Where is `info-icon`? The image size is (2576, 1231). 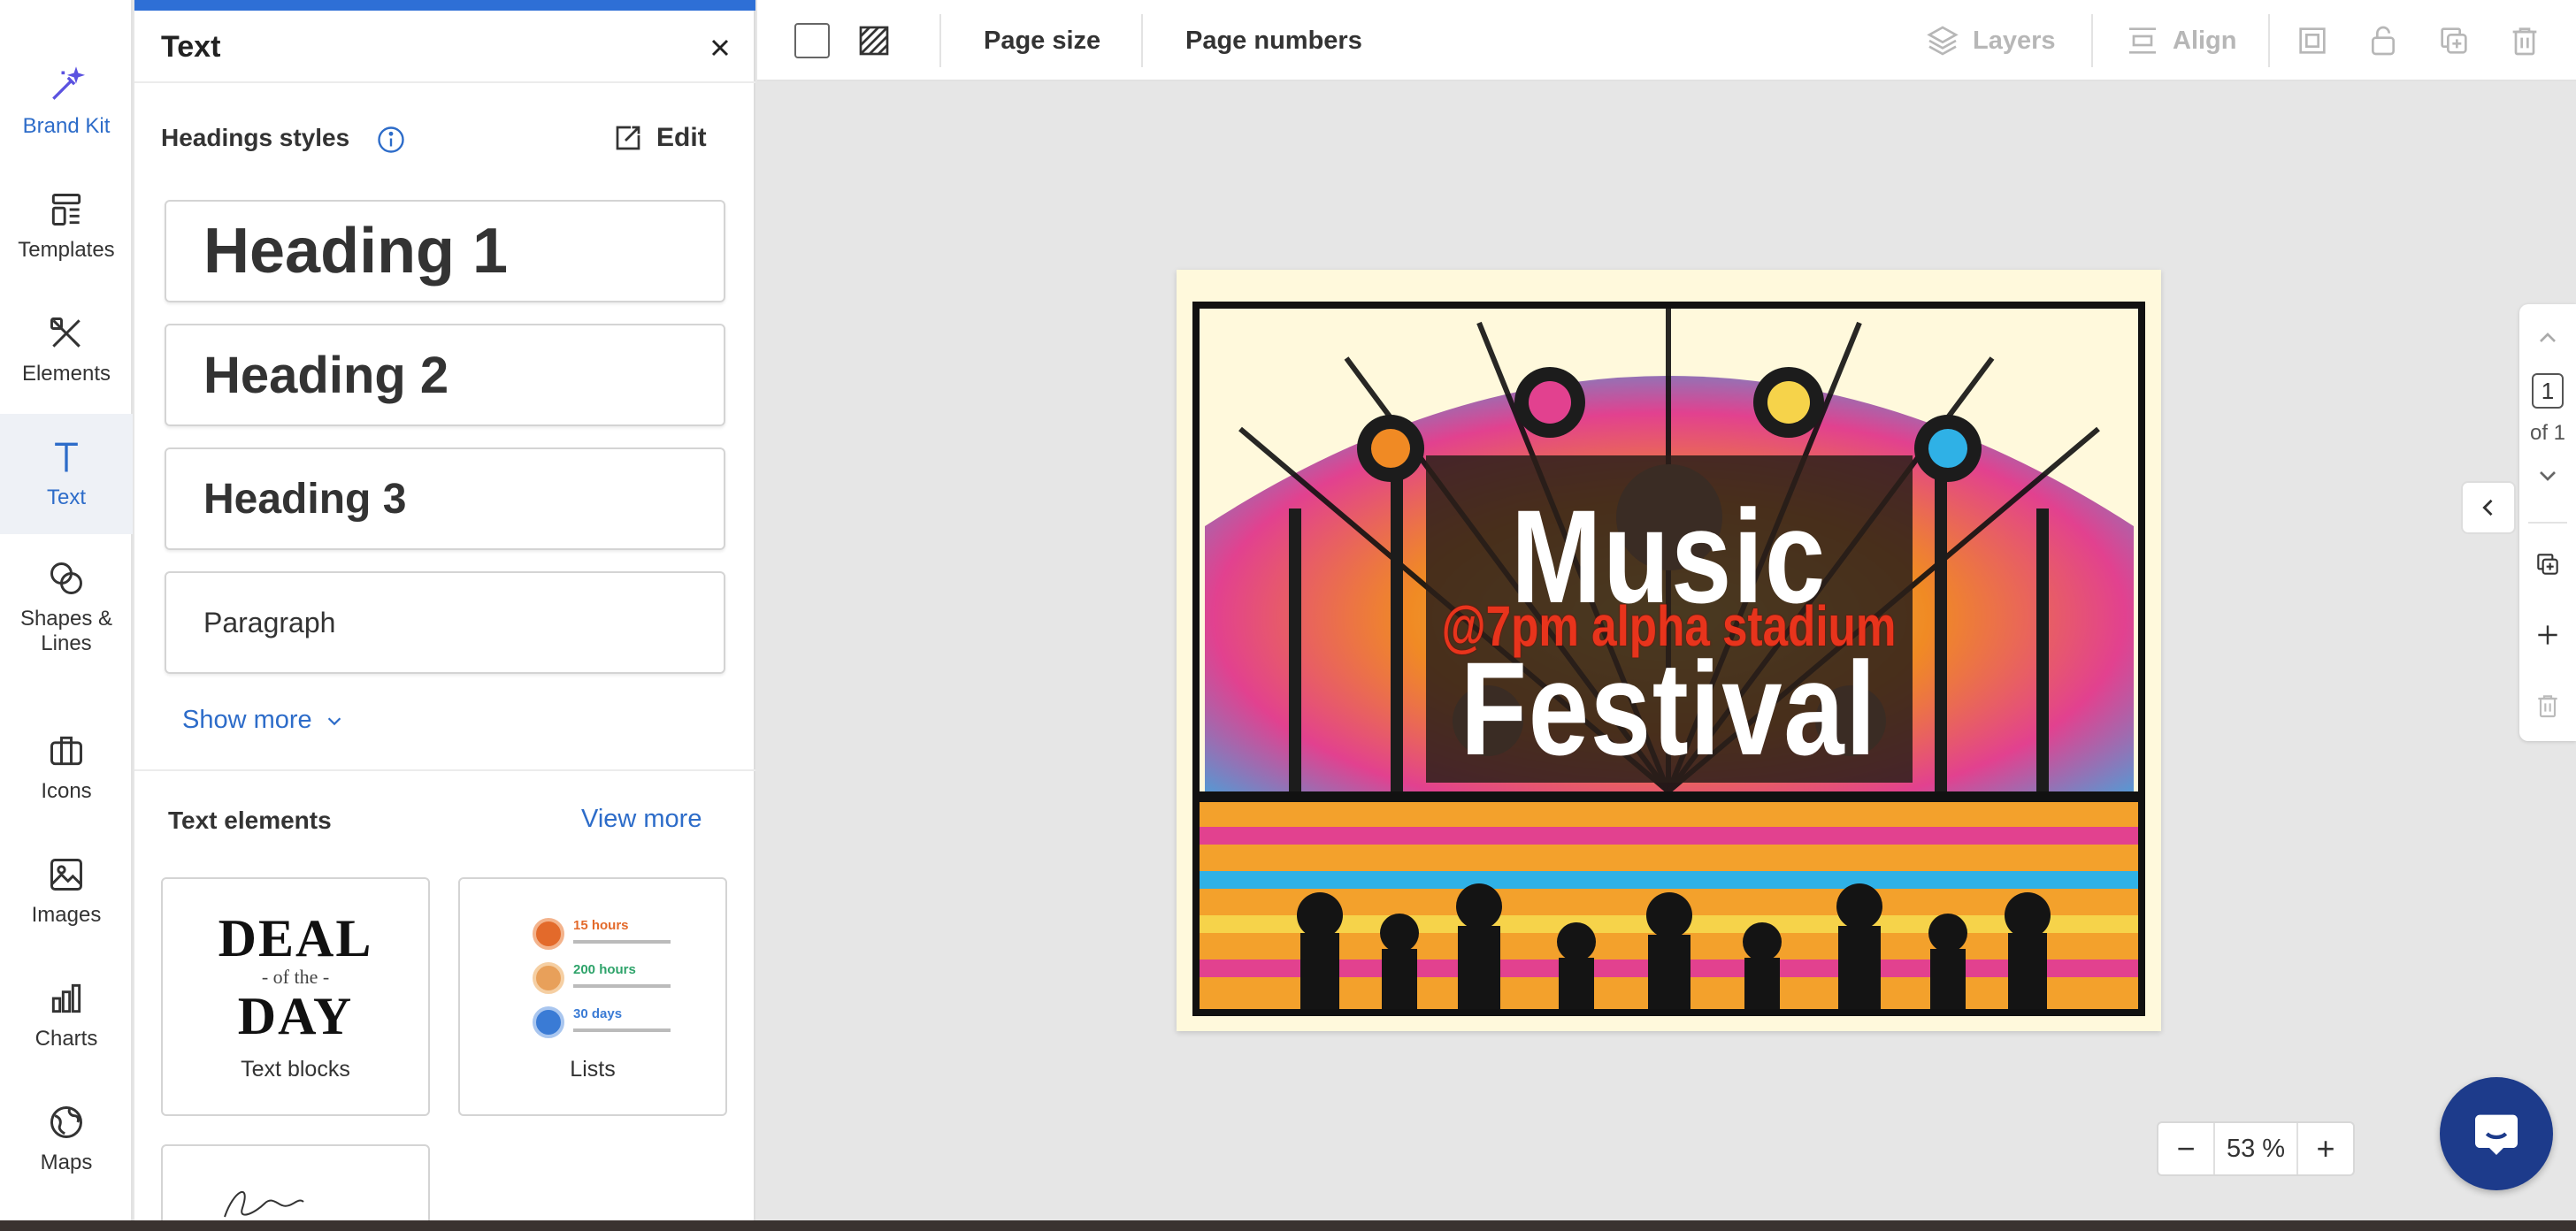
info-icon is located at coordinates (391, 140).